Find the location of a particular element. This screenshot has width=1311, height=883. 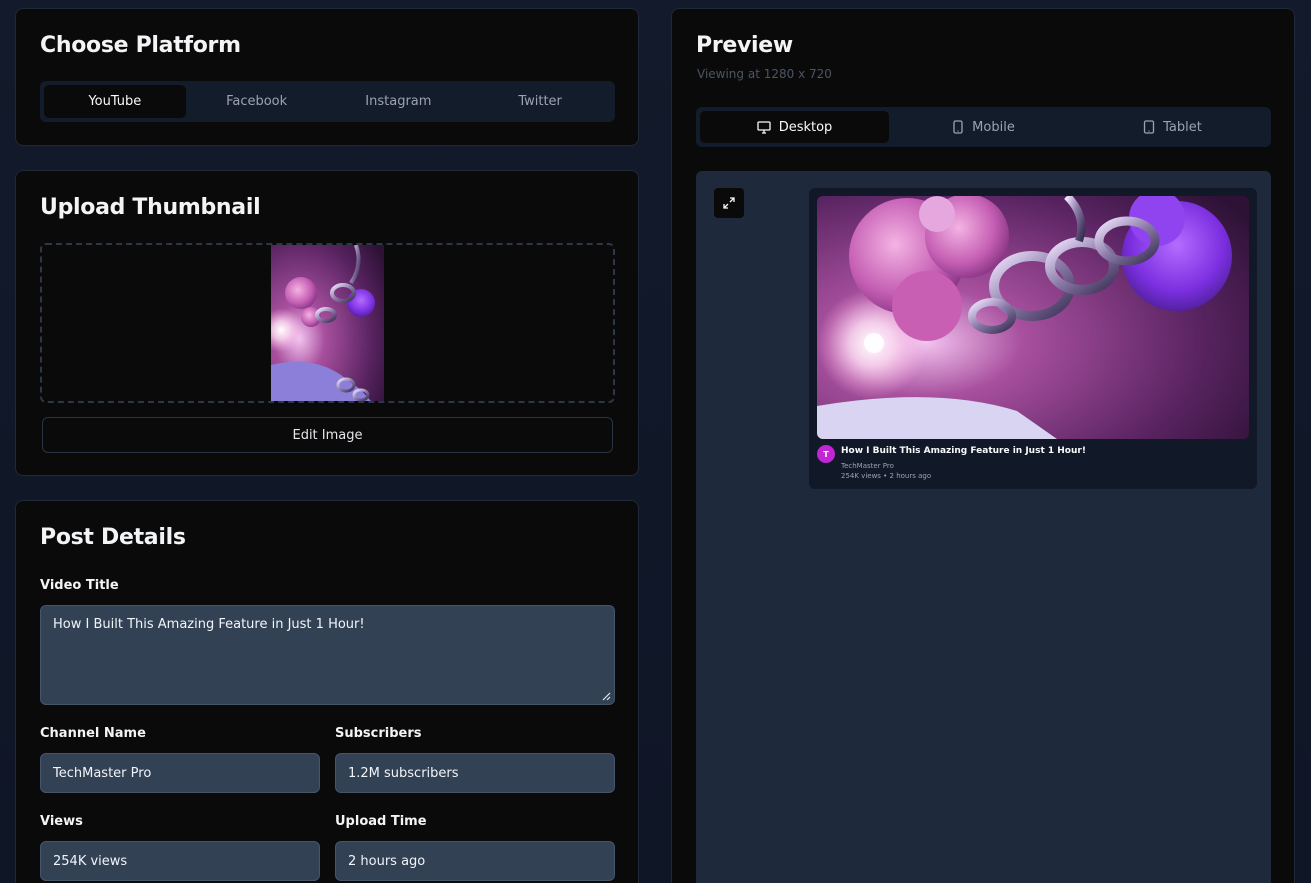

views-input: 254K views is located at coordinates (180, 861).